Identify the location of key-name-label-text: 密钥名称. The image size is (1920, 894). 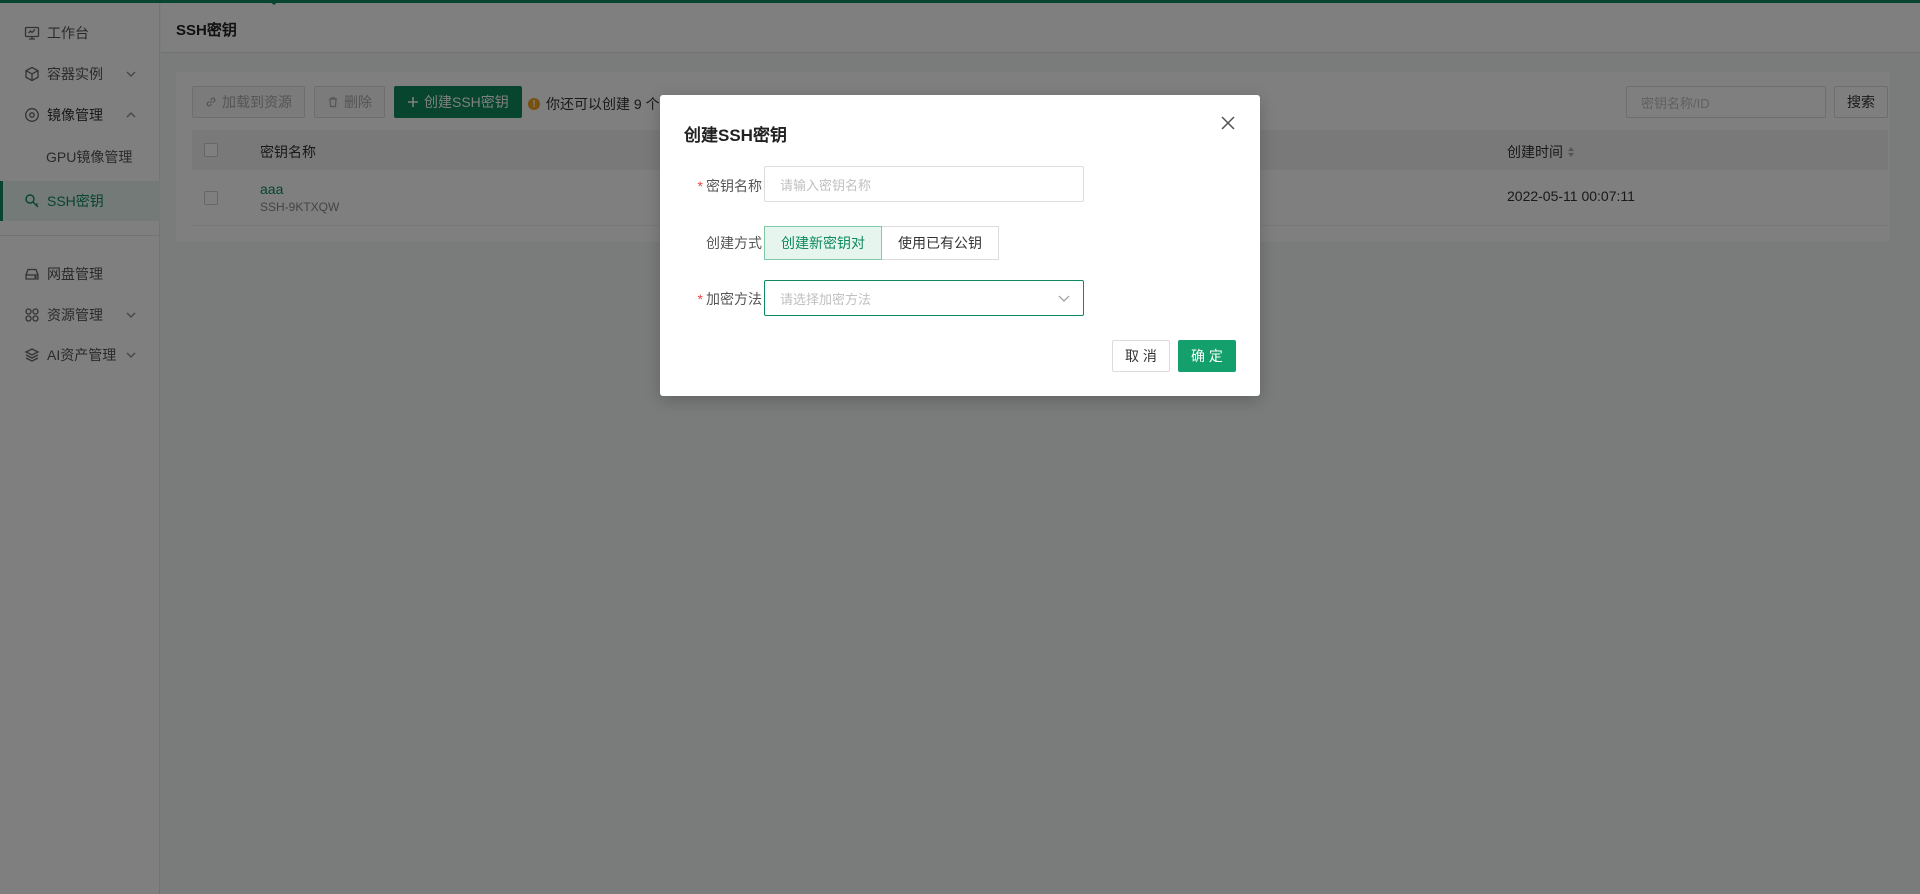
(734, 186).